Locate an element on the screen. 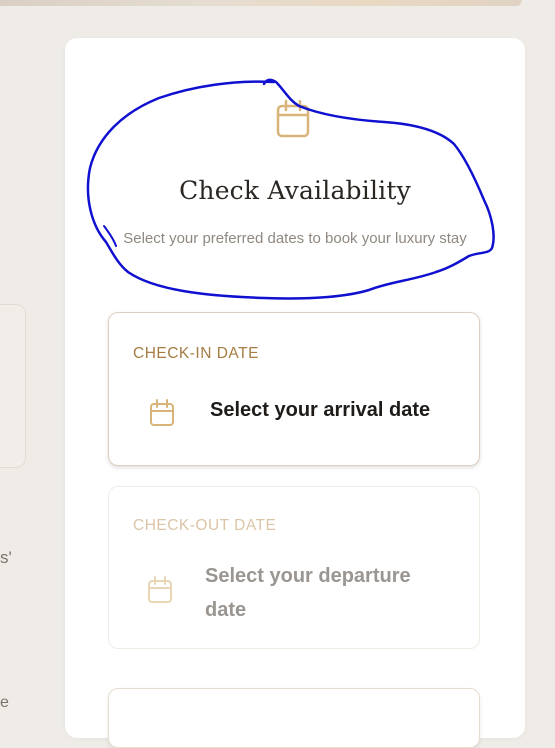  guests-field is located at coordinates (294, 718).